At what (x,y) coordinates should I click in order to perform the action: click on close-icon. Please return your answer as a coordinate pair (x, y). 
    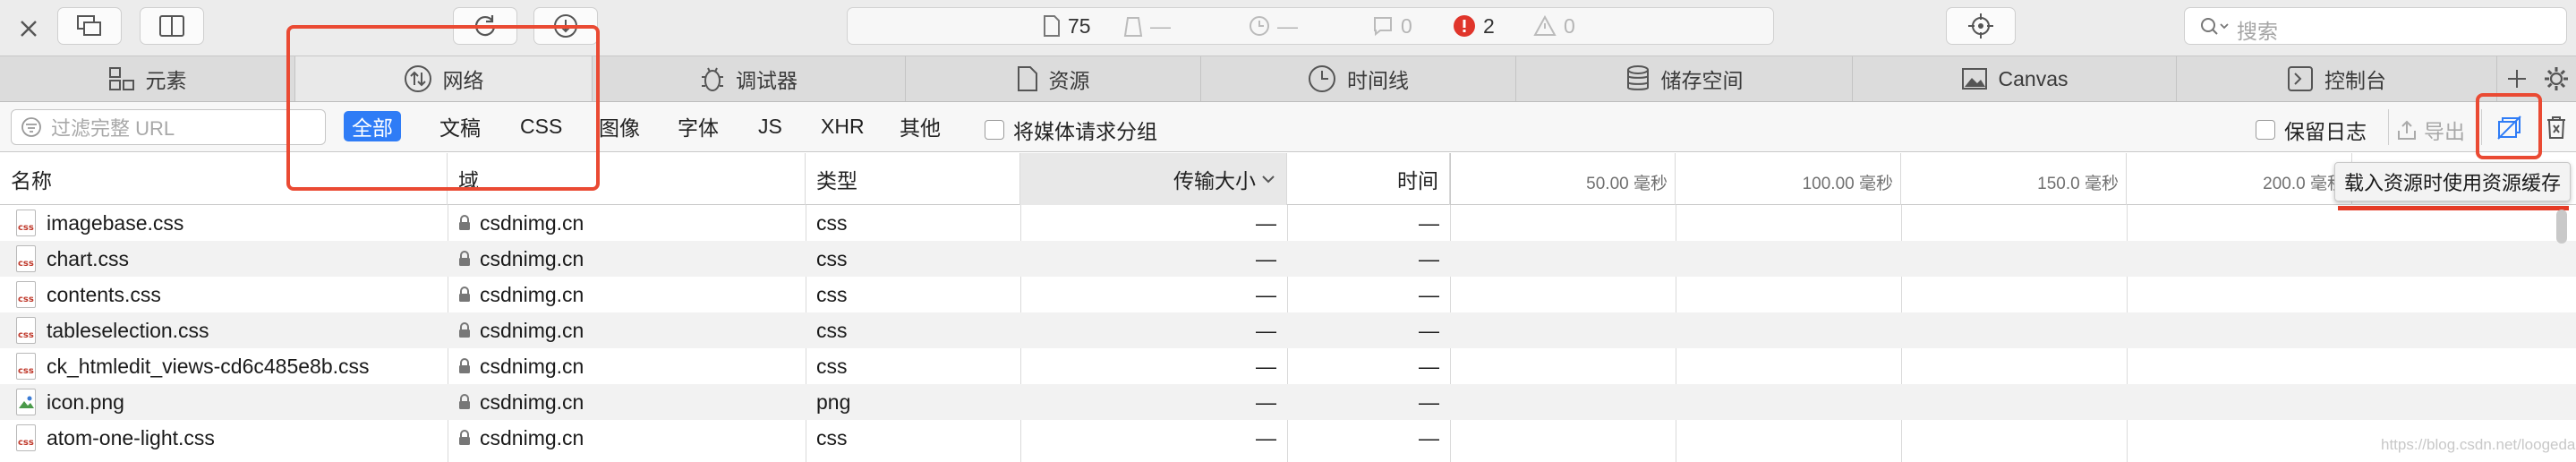
    Looking at the image, I should click on (29, 29).